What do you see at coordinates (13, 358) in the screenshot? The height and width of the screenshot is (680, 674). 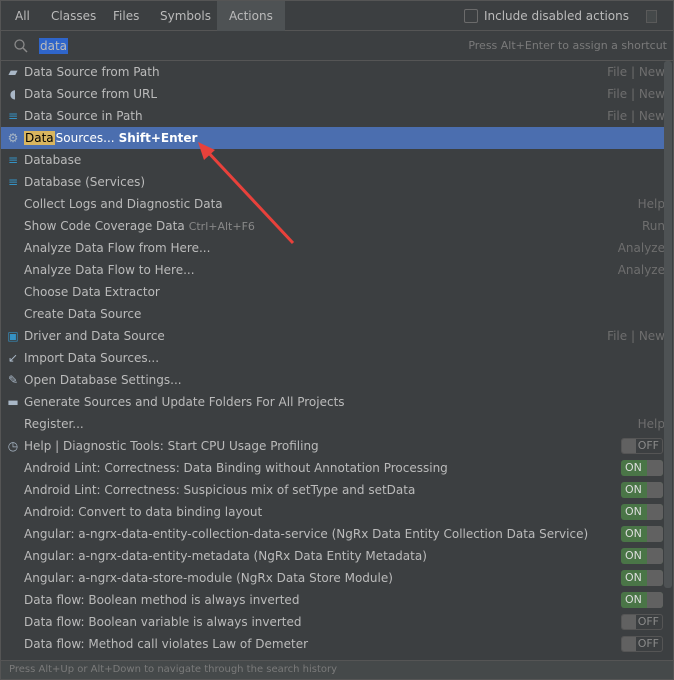 I see `import-icon: ↙` at bounding box center [13, 358].